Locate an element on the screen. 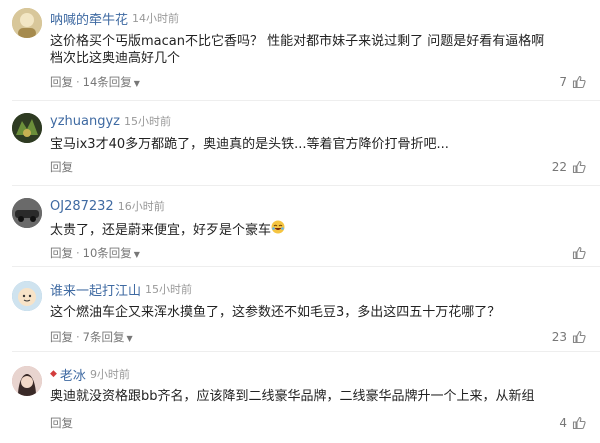  view-replies-button: 10条回复 ▼ is located at coordinates (111, 253).